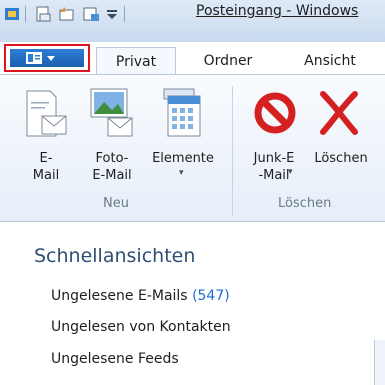  What do you see at coordinates (111, 114) in the screenshot?
I see `photo-email-icon` at bounding box center [111, 114].